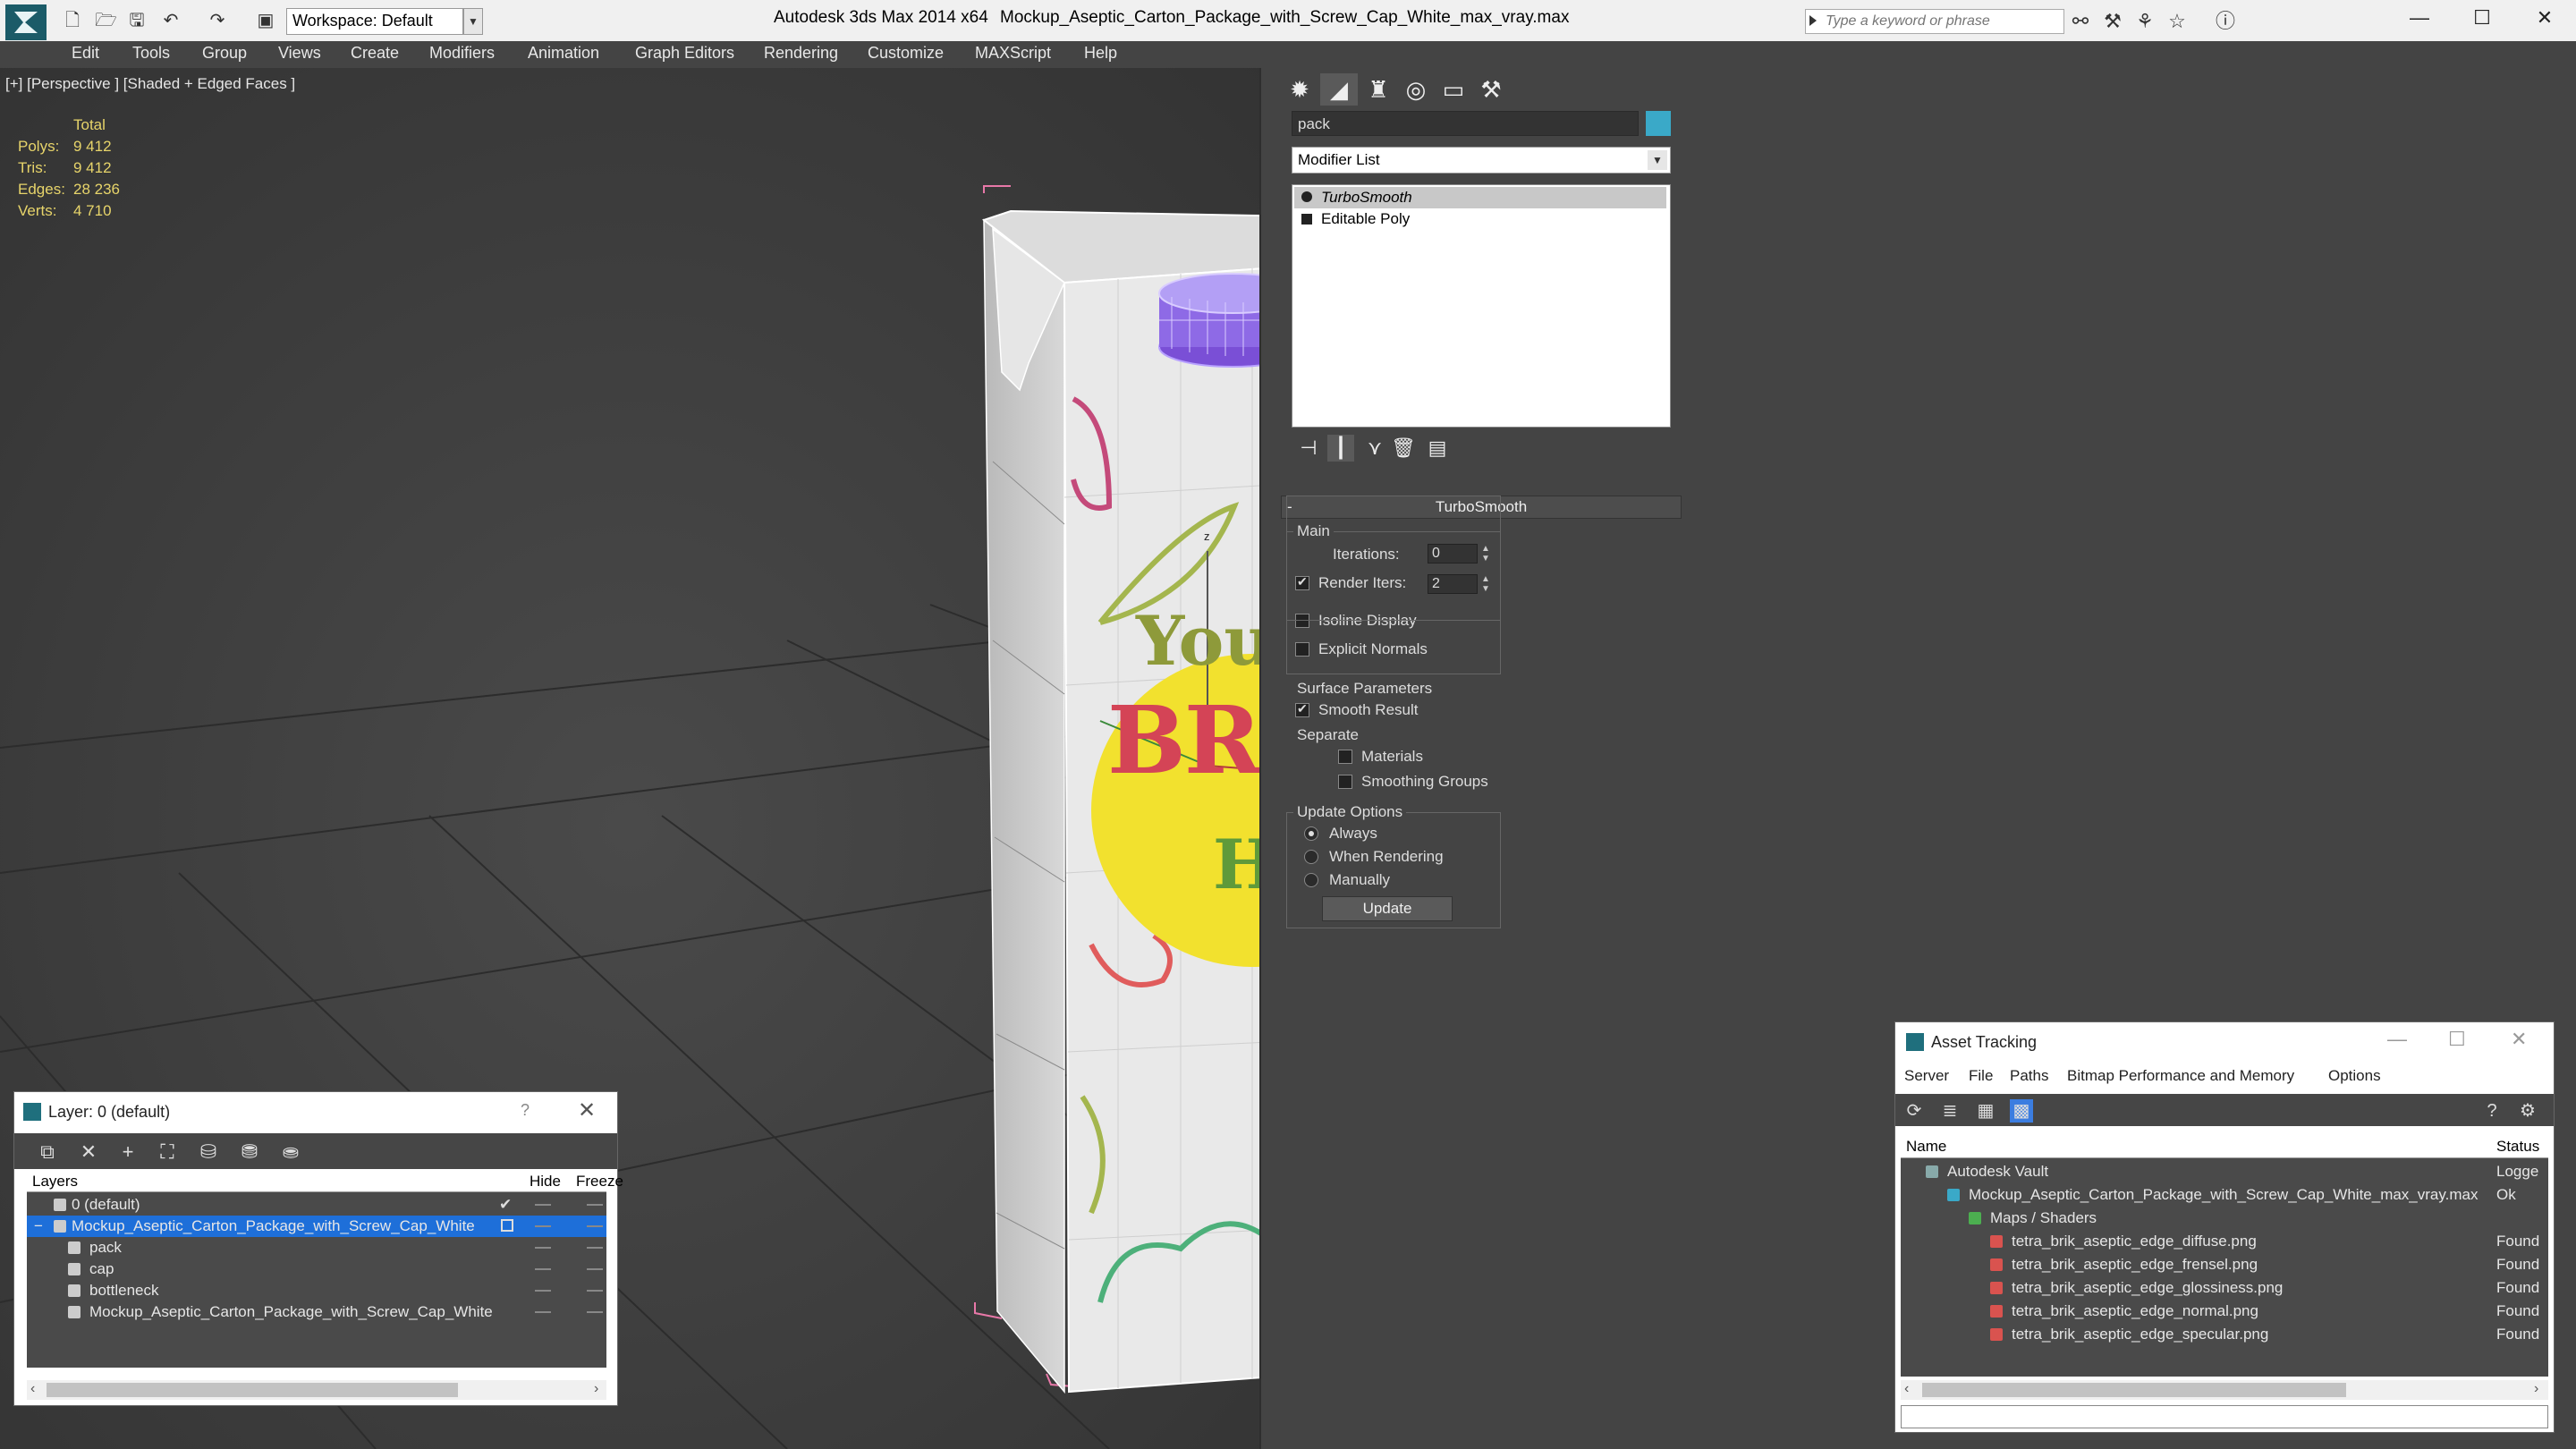  What do you see at coordinates (47, 1152) in the screenshot?
I see `new-layer-icon: ⧉` at bounding box center [47, 1152].